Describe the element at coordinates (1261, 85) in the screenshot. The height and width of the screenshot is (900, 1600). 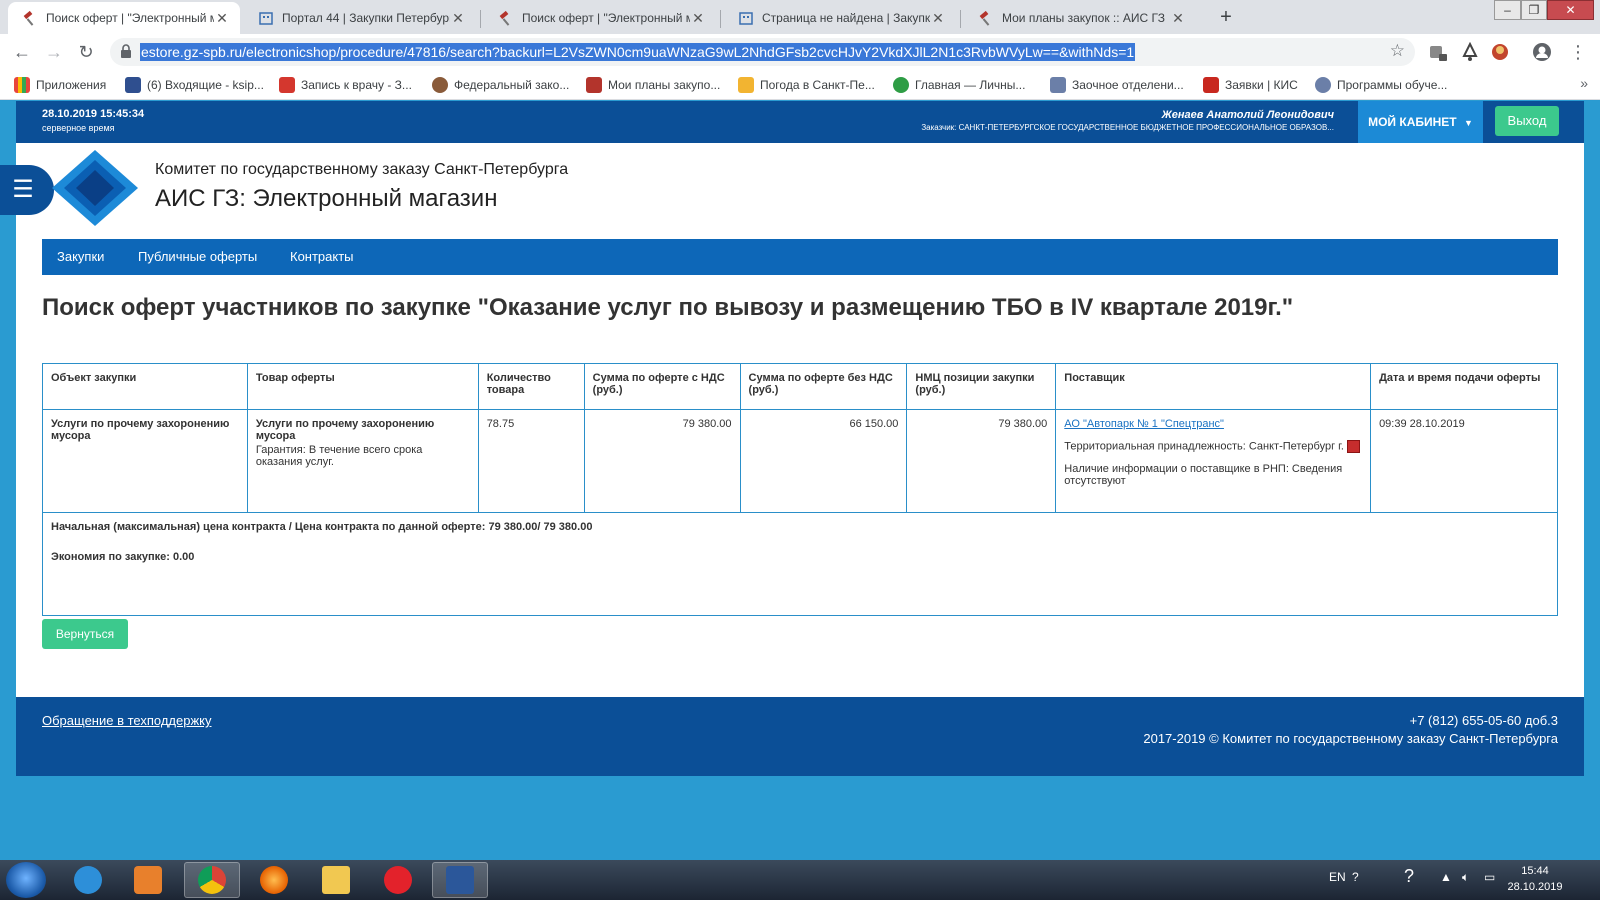
I see `bookmark-label: Заявки | КИС` at that location.